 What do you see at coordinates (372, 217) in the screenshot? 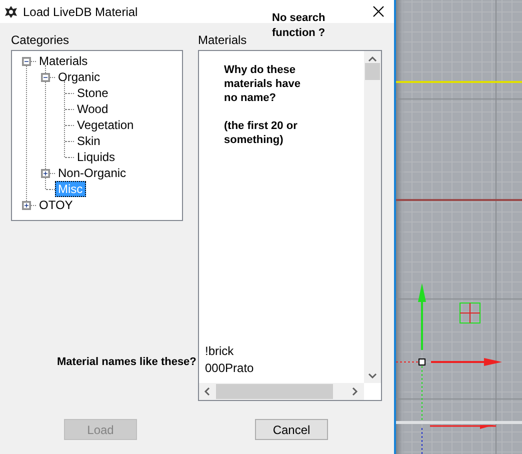
I see `vertical-scrollbar` at bounding box center [372, 217].